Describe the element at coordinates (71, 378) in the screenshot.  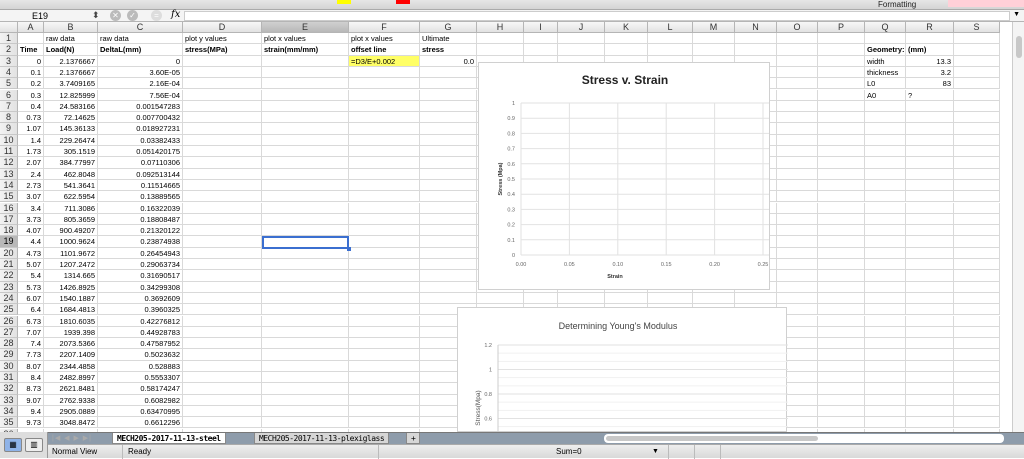
I see `cell-B31: 2482.8997` at that location.